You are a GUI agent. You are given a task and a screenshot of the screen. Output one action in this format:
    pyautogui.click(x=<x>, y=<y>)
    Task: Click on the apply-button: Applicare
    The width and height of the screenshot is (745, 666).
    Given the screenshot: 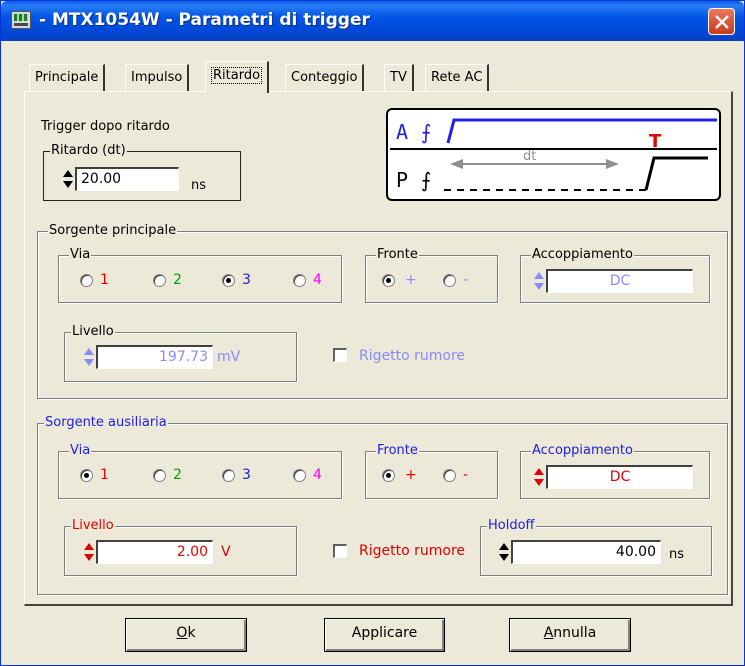 What is the action you would take?
    pyautogui.click(x=384, y=635)
    